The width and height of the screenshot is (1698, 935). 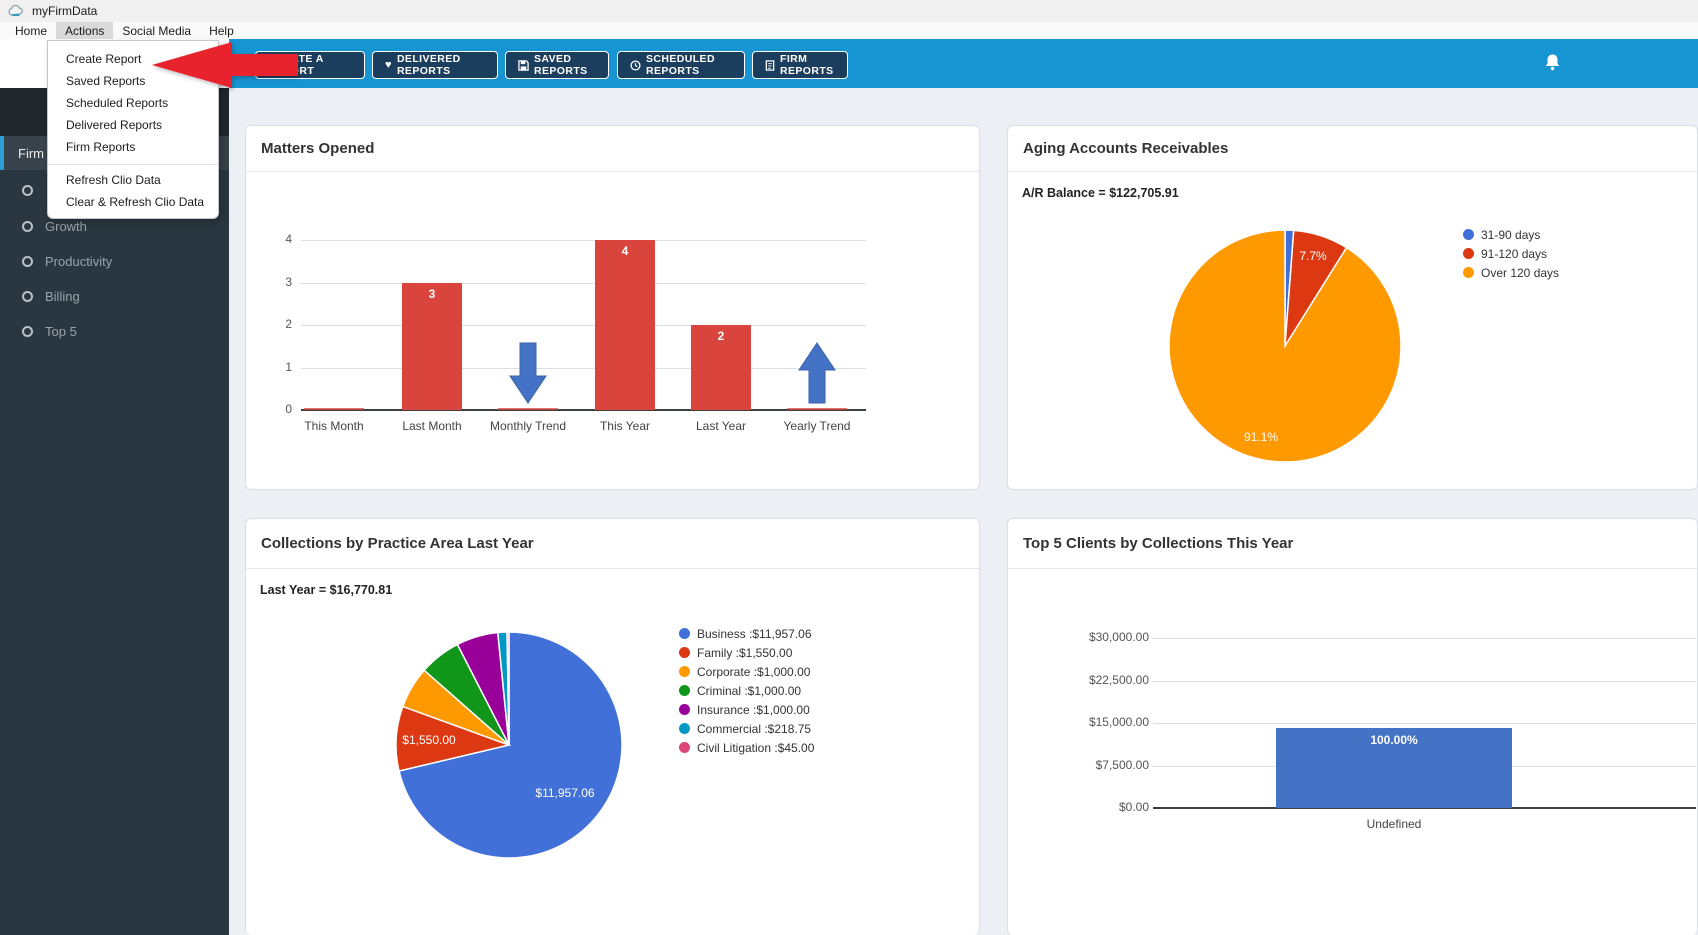 What do you see at coordinates (31, 31) in the screenshot?
I see `menu-home: Home` at bounding box center [31, 31].